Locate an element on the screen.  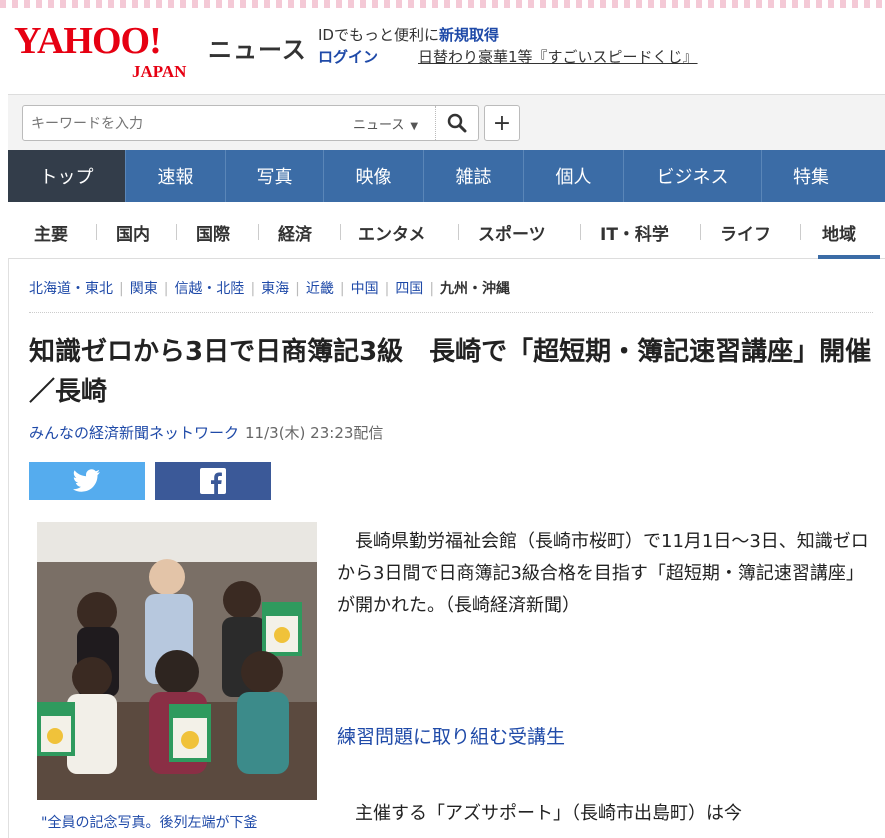
service-name: ニュース is located at coordinates (257, 47).